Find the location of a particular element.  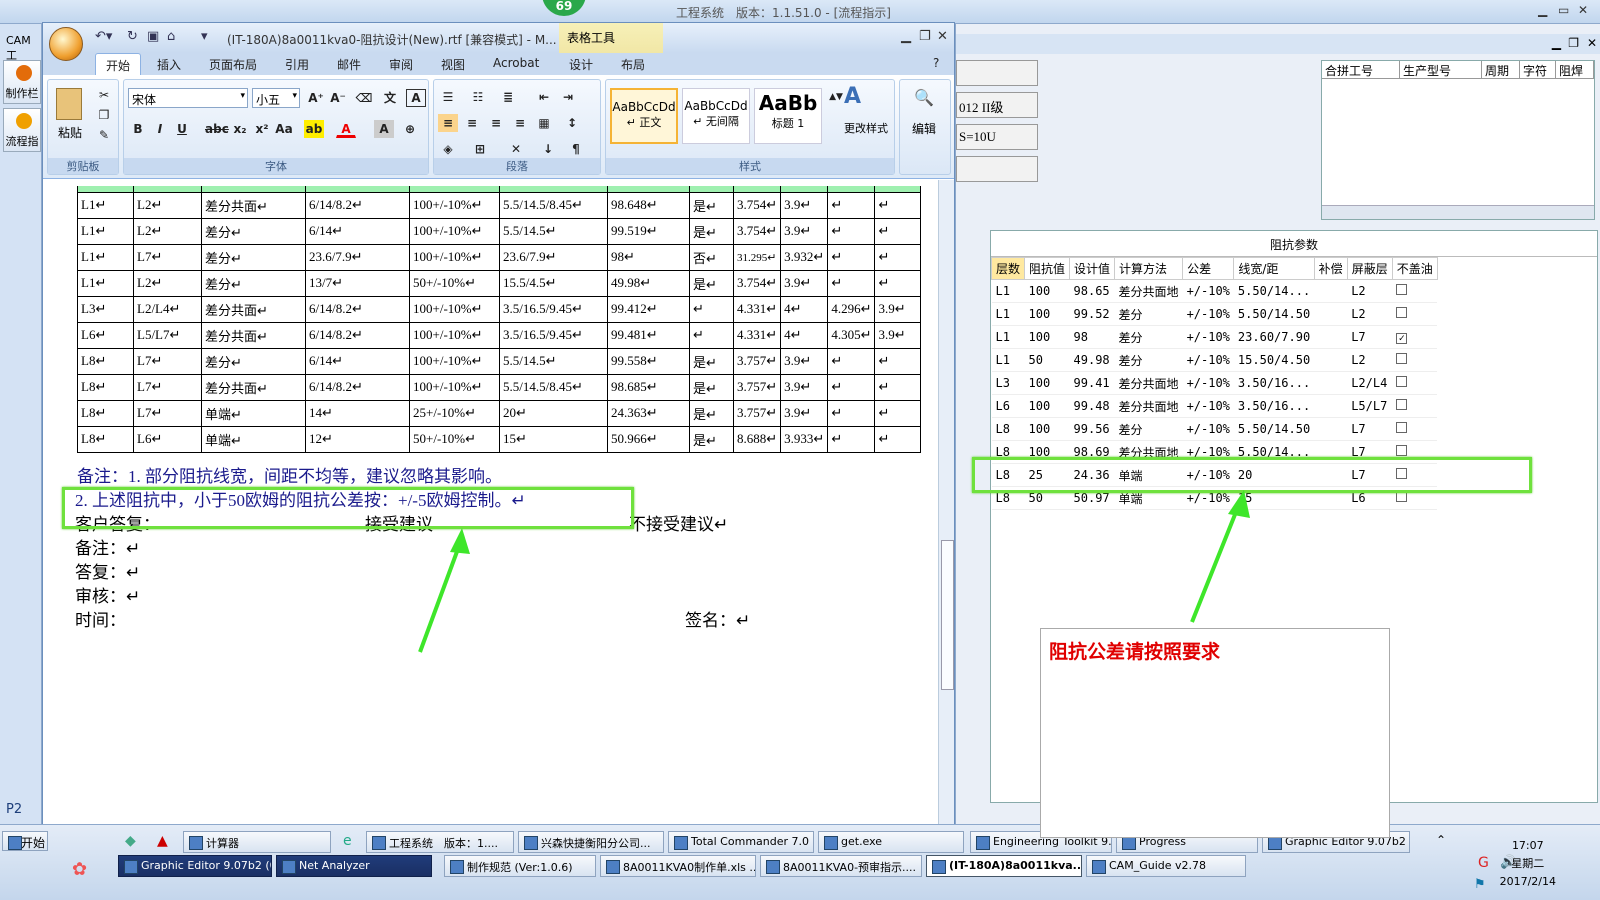

arrow-line-left is located at coordinates (441, 595).